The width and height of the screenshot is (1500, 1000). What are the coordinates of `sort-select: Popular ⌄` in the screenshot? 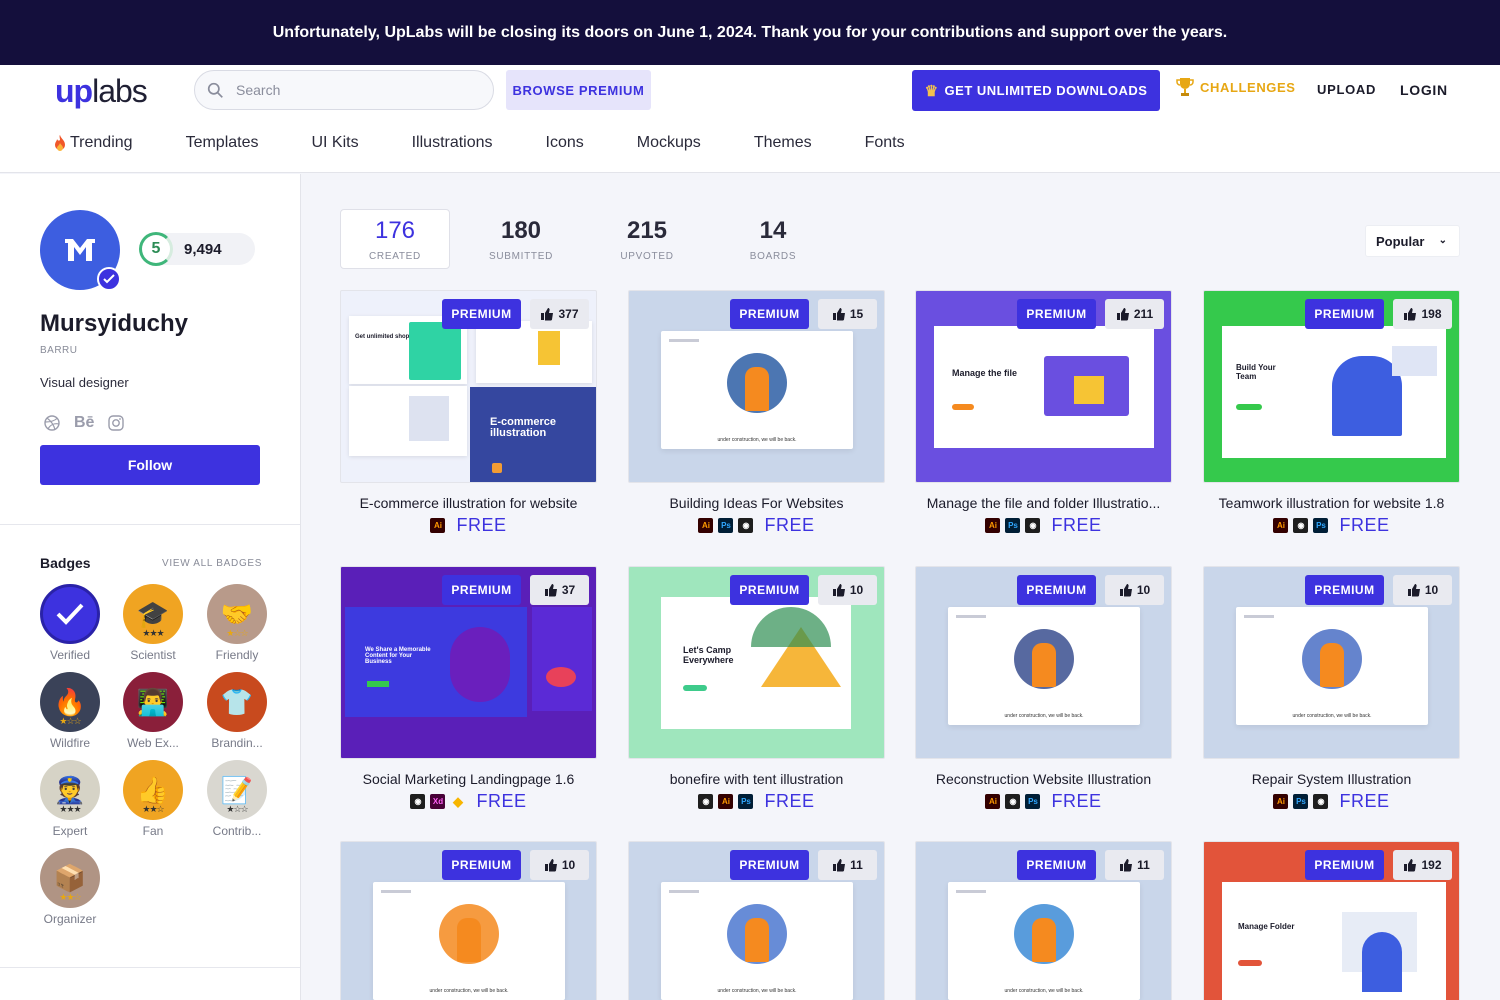 It's located at (1412, 241).